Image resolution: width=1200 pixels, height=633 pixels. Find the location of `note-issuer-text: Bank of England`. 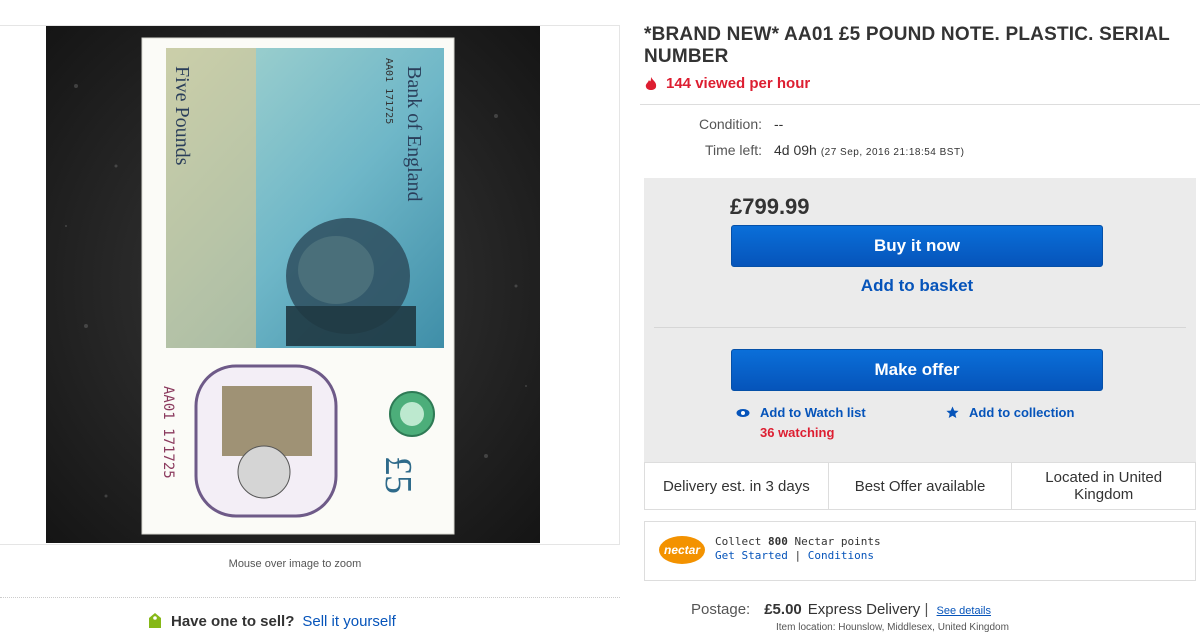

note-issuer-text: Bank of England is located at coordinates (414, 134).